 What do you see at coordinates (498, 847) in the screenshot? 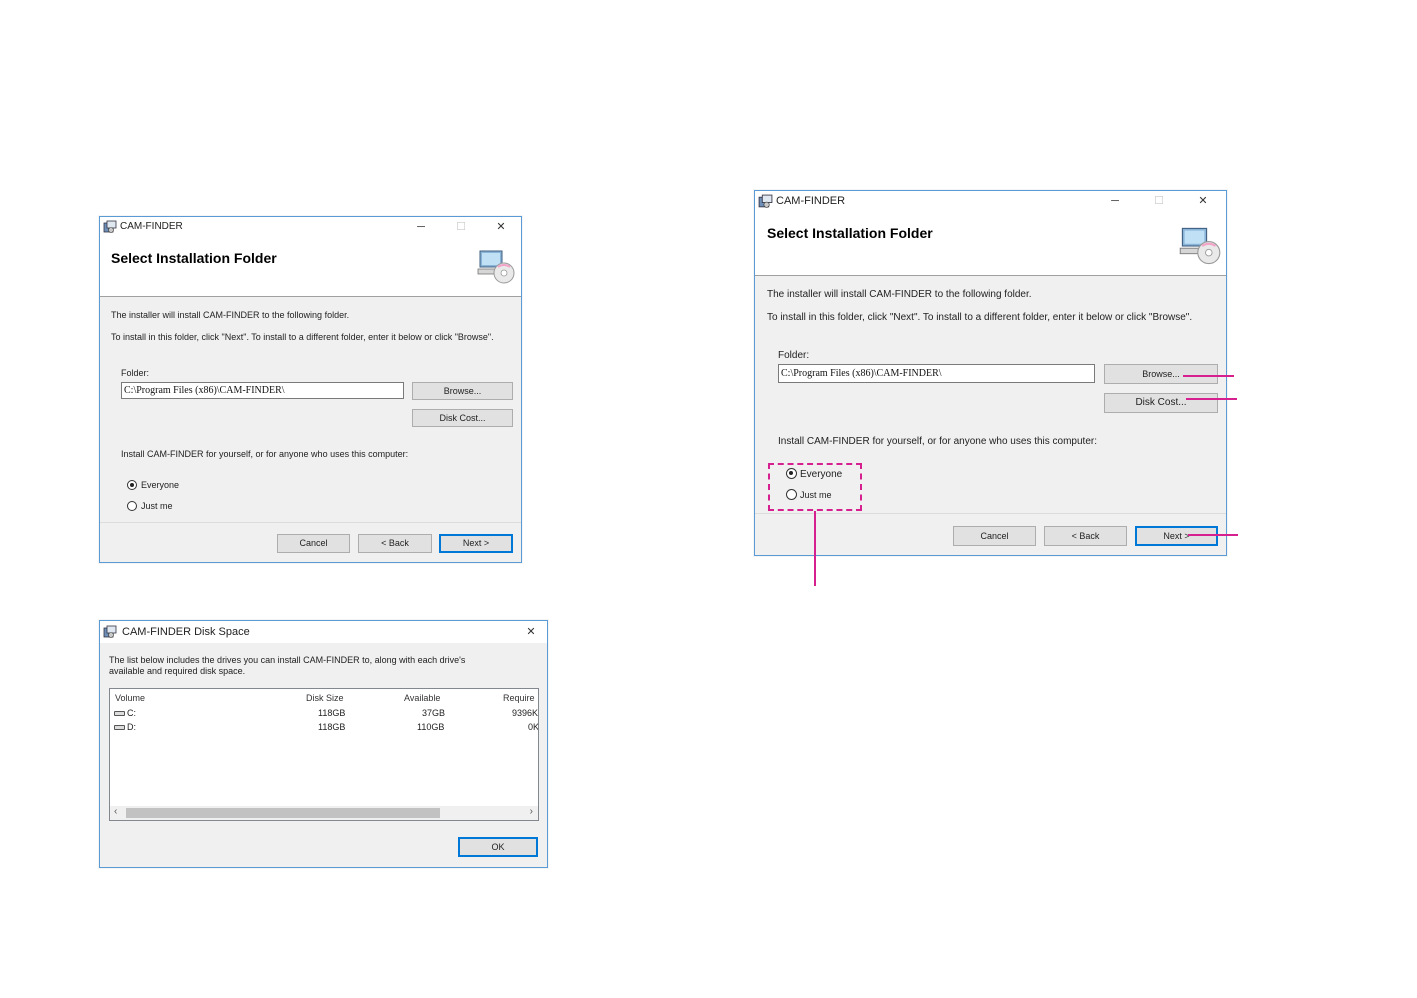
I see `ok-button: OK` at bounding box center [498, 847].